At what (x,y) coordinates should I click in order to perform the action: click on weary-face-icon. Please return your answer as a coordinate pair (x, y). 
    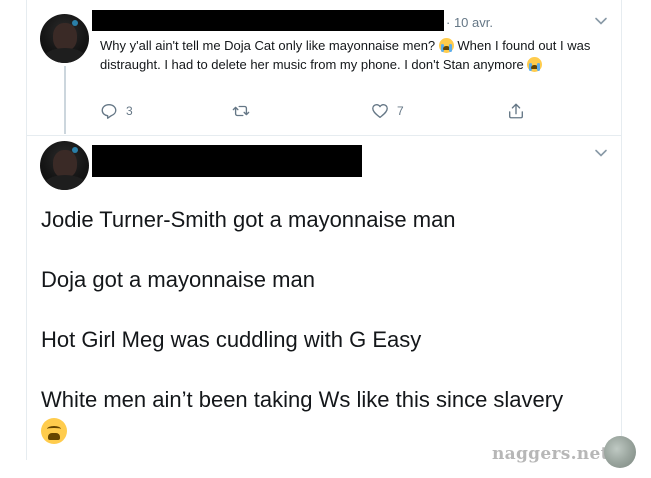
    Looking at the image, I should click on (54, 431).